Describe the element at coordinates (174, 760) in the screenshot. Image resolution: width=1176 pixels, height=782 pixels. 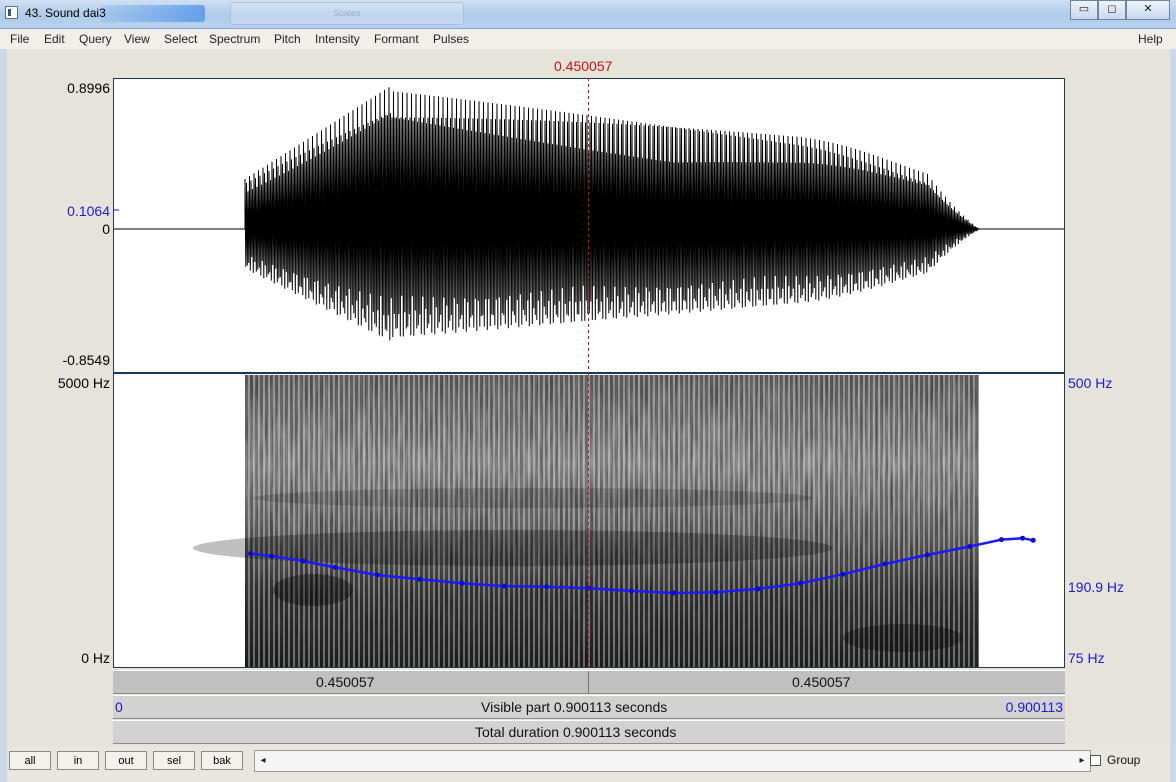
I see `zoom-selection-button: sel` at that location.